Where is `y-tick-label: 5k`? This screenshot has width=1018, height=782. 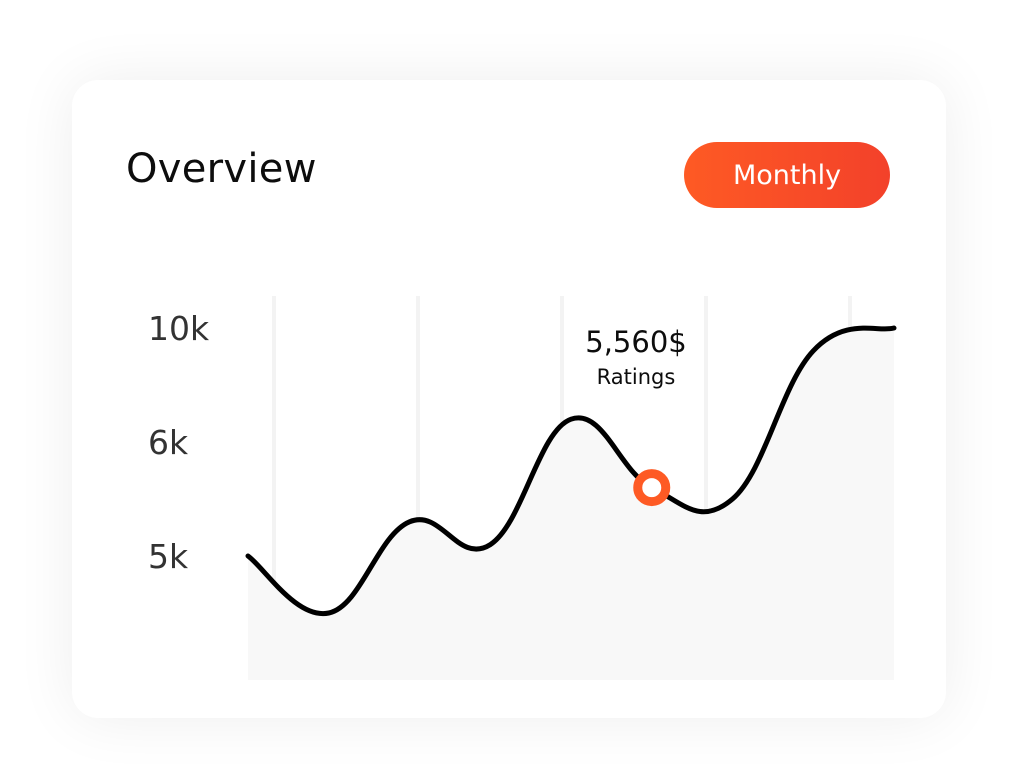 y-tick-label: 5k is located at coordinates (168, 556).